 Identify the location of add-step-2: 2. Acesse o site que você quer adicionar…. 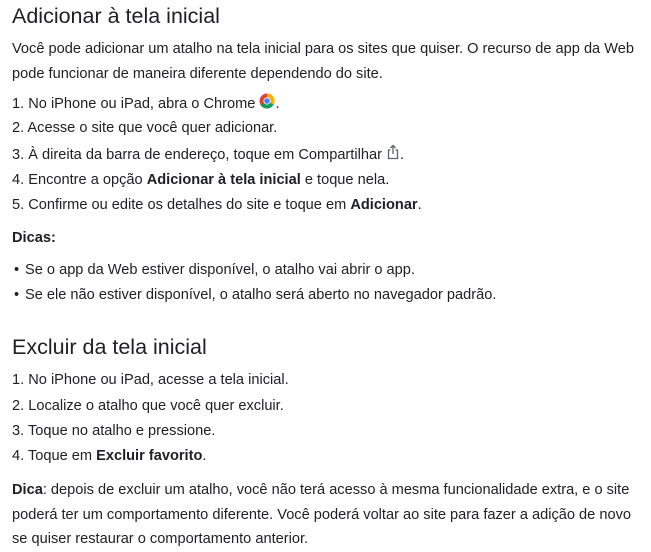
(144, 128).